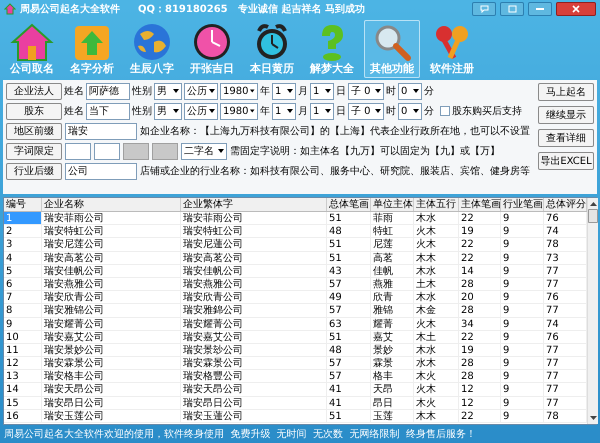 This screenshot has height=443, width=600. I want to click on table-row: 3 瑞安尼莲公司 瑞安尼蓮公司 51 尼莲 火木 22 9 78, so click(295, 245).